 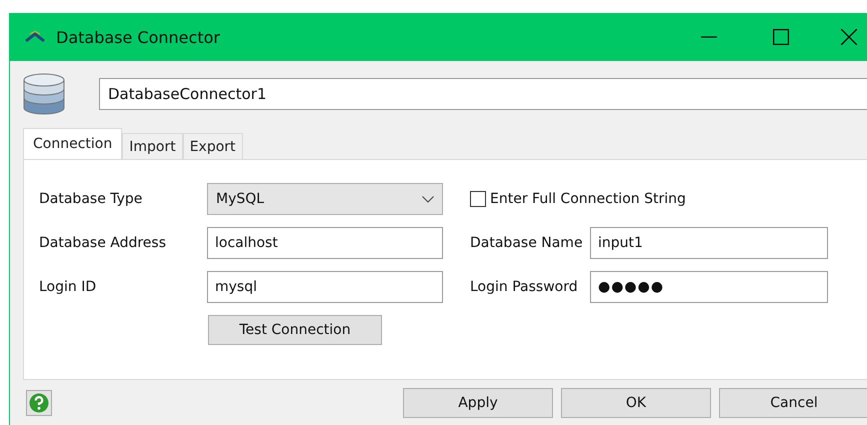 I want to click on help-icon, so click(x=39, y=403).